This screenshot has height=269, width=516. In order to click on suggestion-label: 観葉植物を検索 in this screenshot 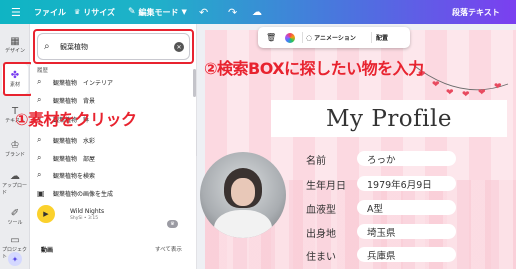, I will do `click(74, 176)`.